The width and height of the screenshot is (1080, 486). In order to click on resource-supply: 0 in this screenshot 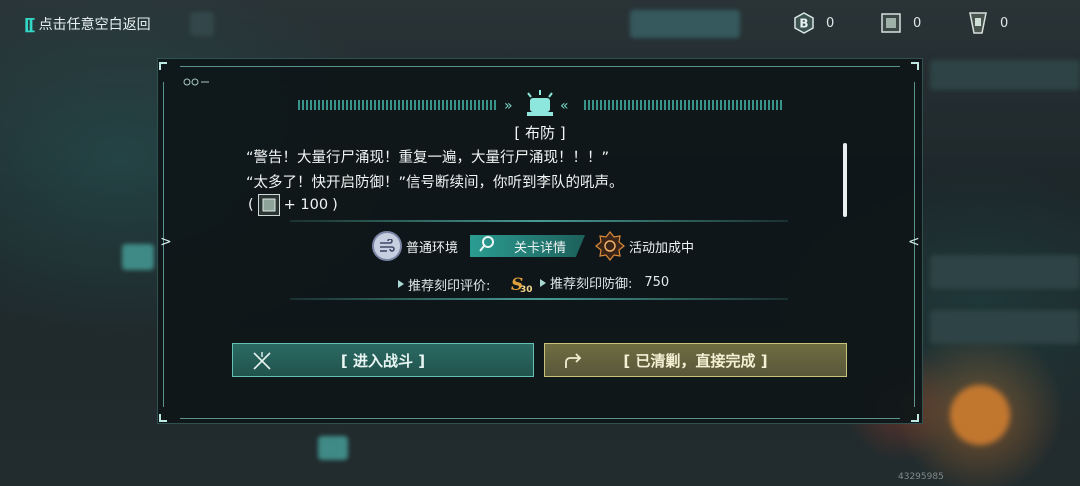, I will do `click(900, 23)`.